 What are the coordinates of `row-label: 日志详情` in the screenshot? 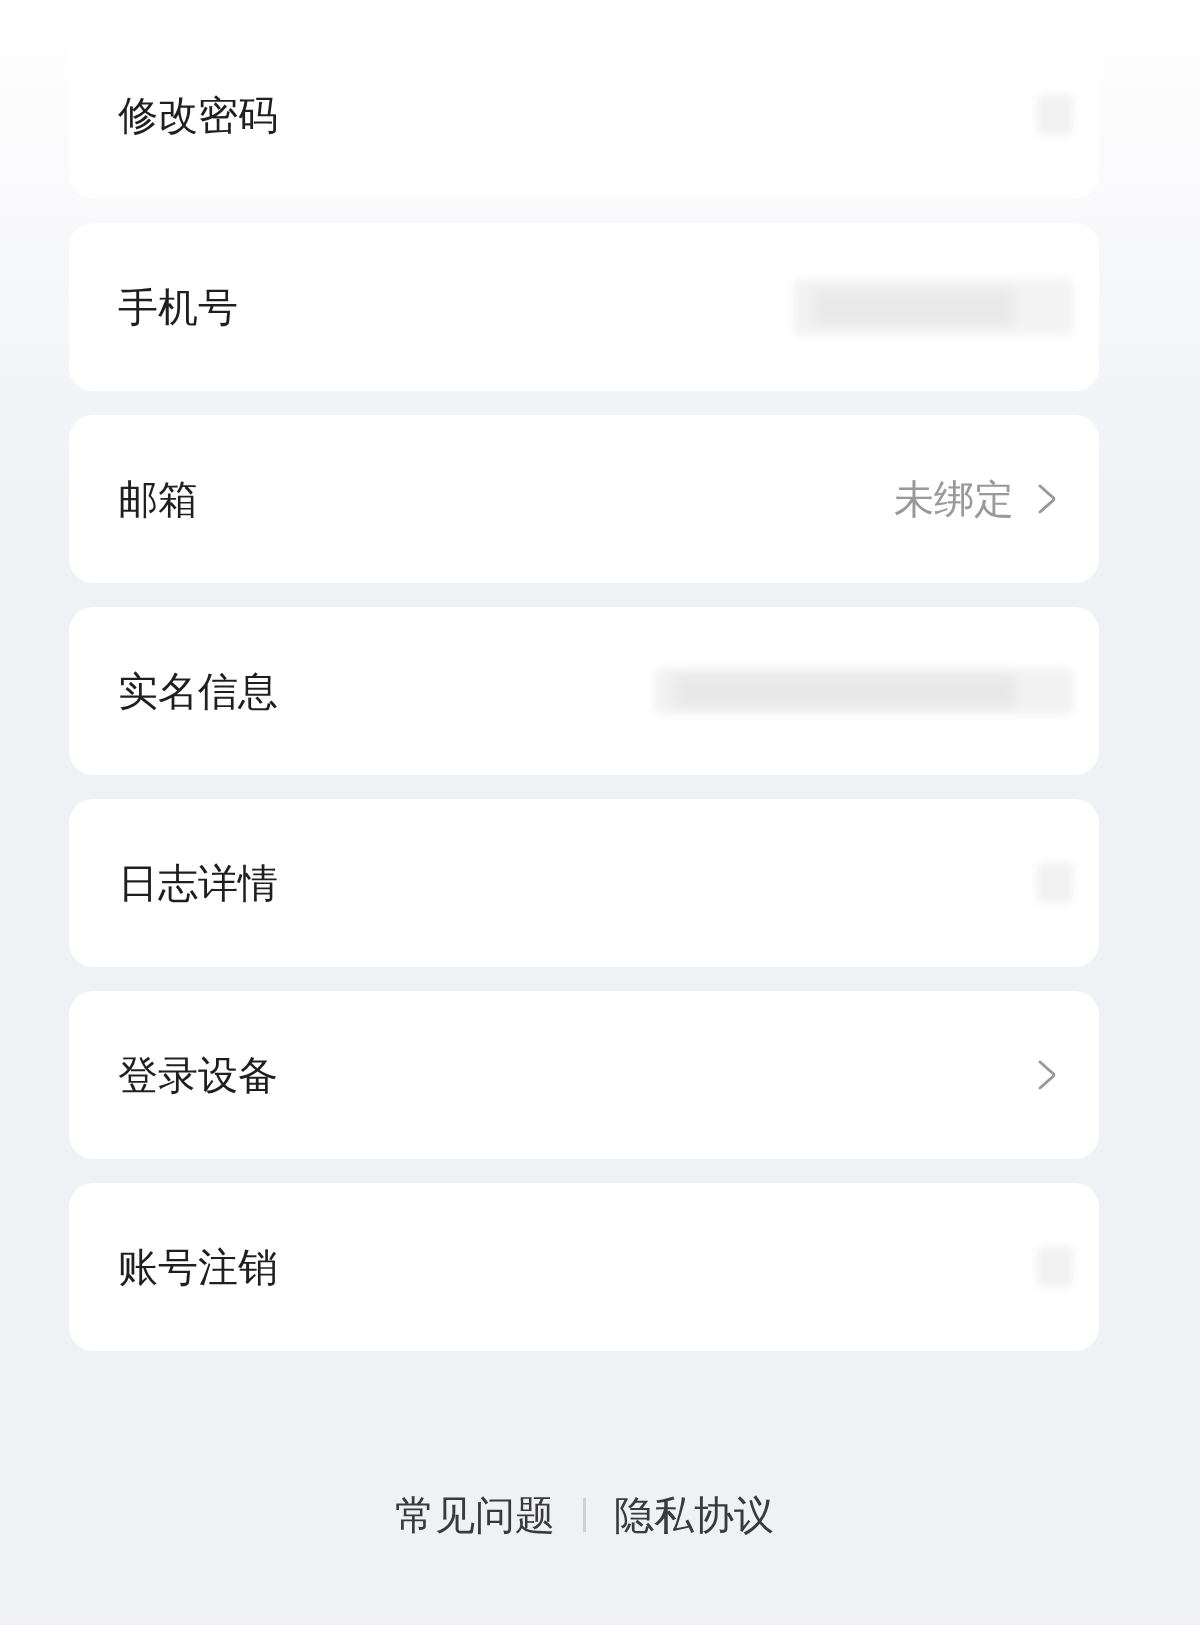 It's located at (198, 883).